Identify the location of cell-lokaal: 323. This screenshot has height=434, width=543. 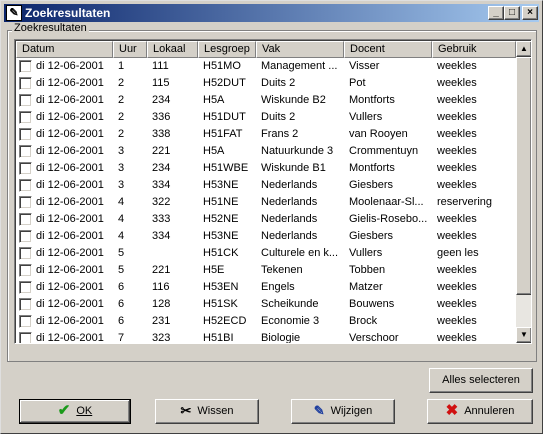
(161, 337).